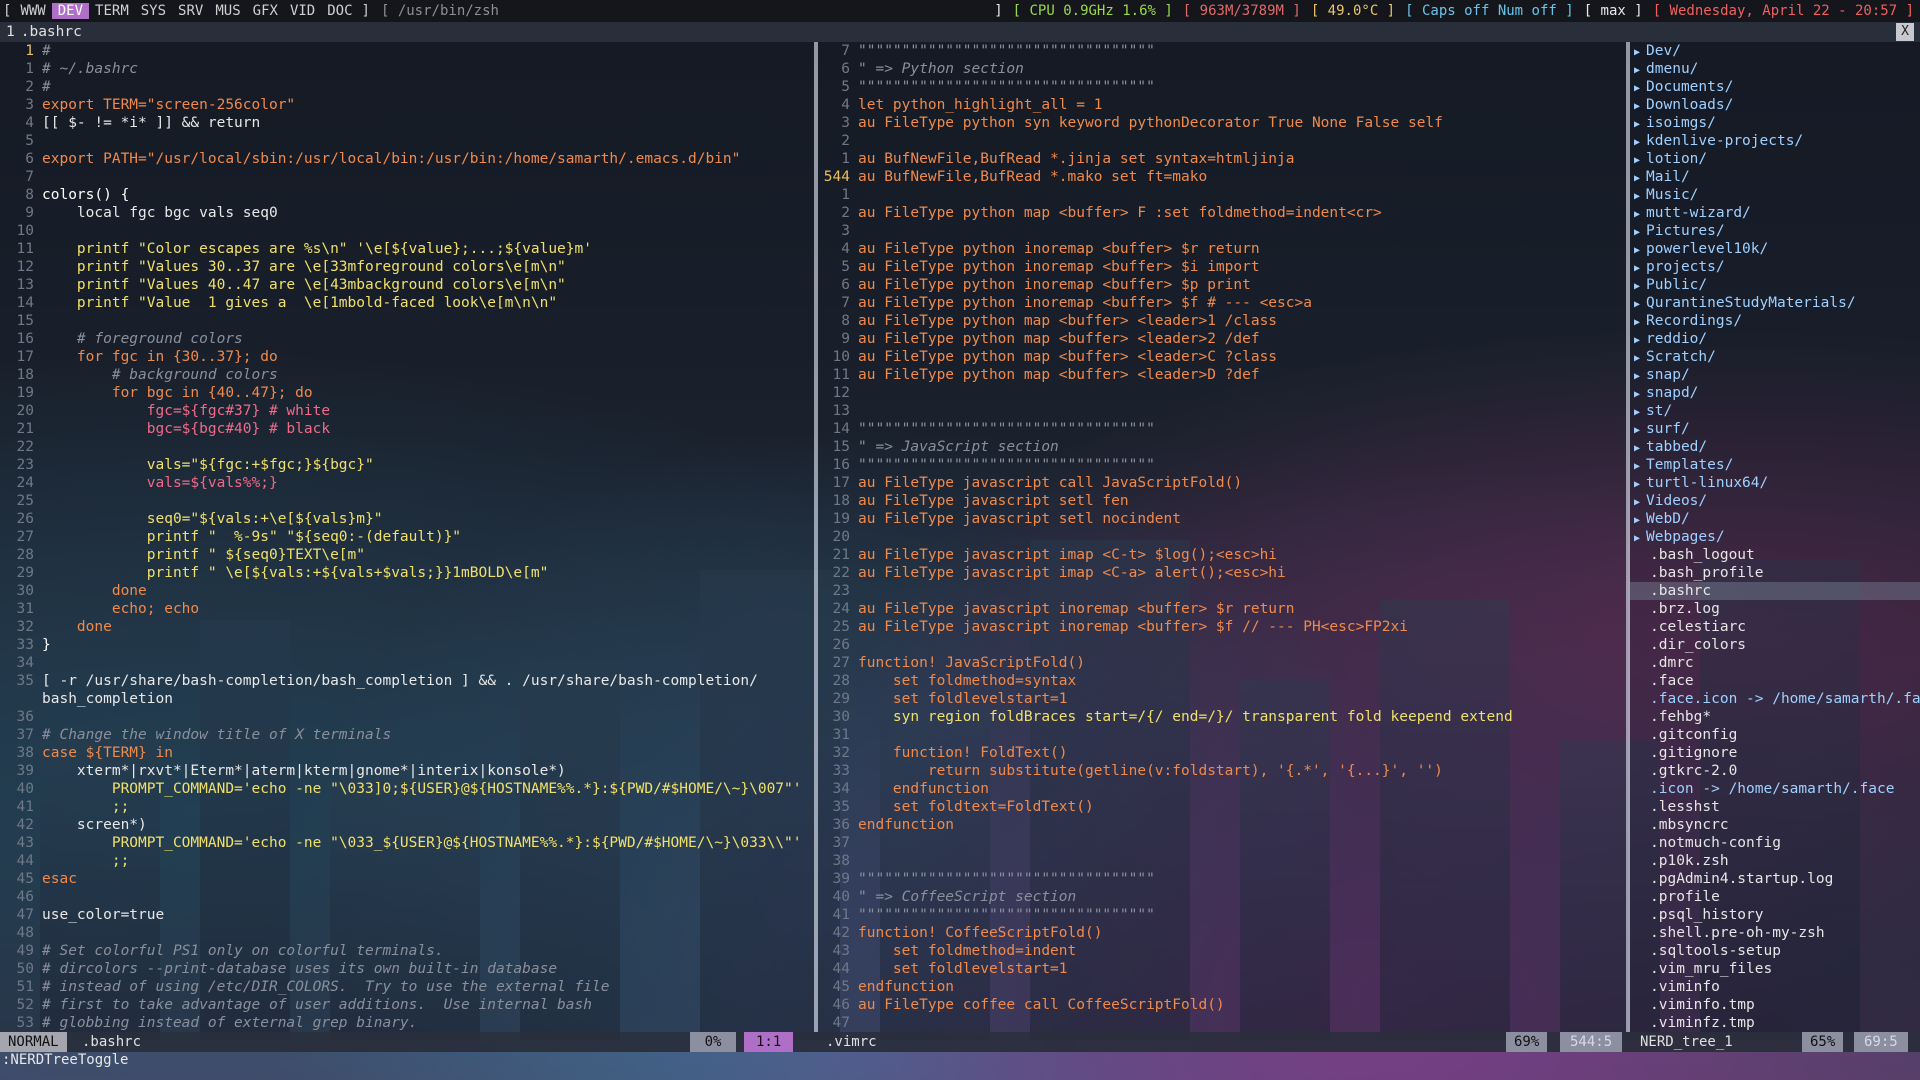  What do you see at coordinates (1775, 159) in the screenshot?
I see `tree-directory: ▶ lotion/` at bounding box center [1775, 159].